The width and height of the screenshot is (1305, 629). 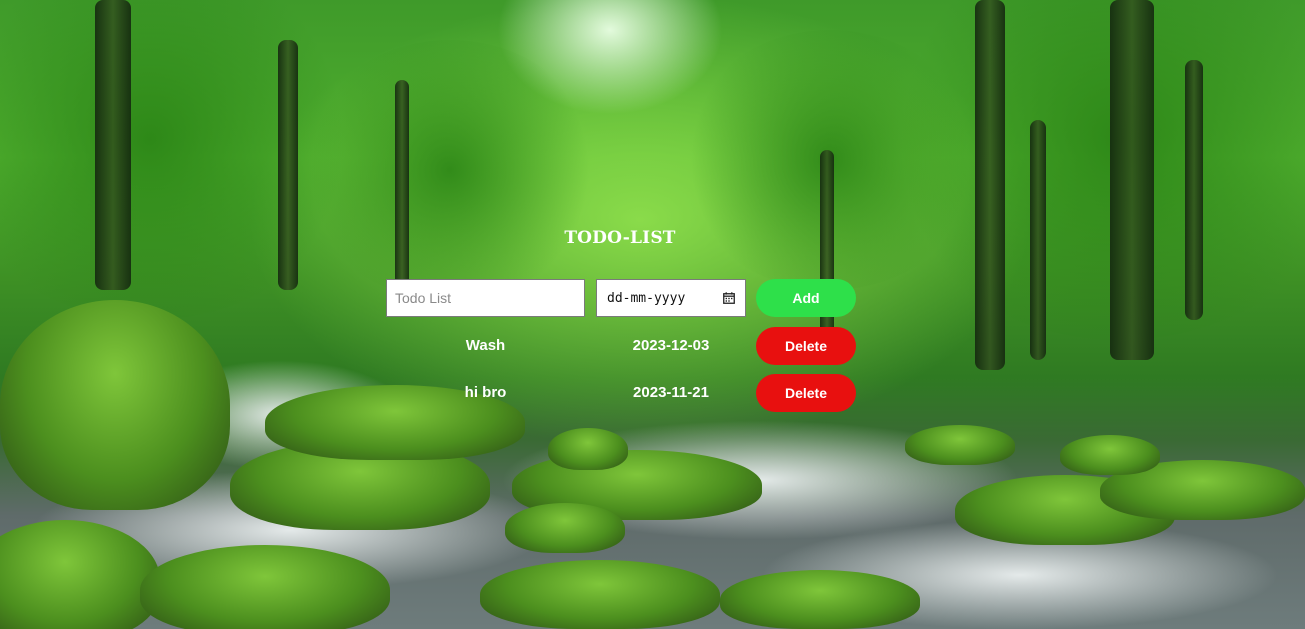 What do you see at coordinates (621, 346) in the screenshot?
I see `todo-item: Wash 2023-12-03 Delete` at bounding box center [621, 346].